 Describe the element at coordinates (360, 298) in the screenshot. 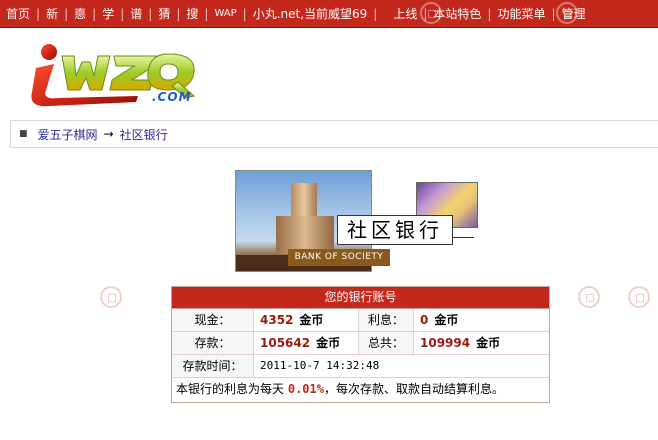

I see `account-header: 您的银行账号` at that location.